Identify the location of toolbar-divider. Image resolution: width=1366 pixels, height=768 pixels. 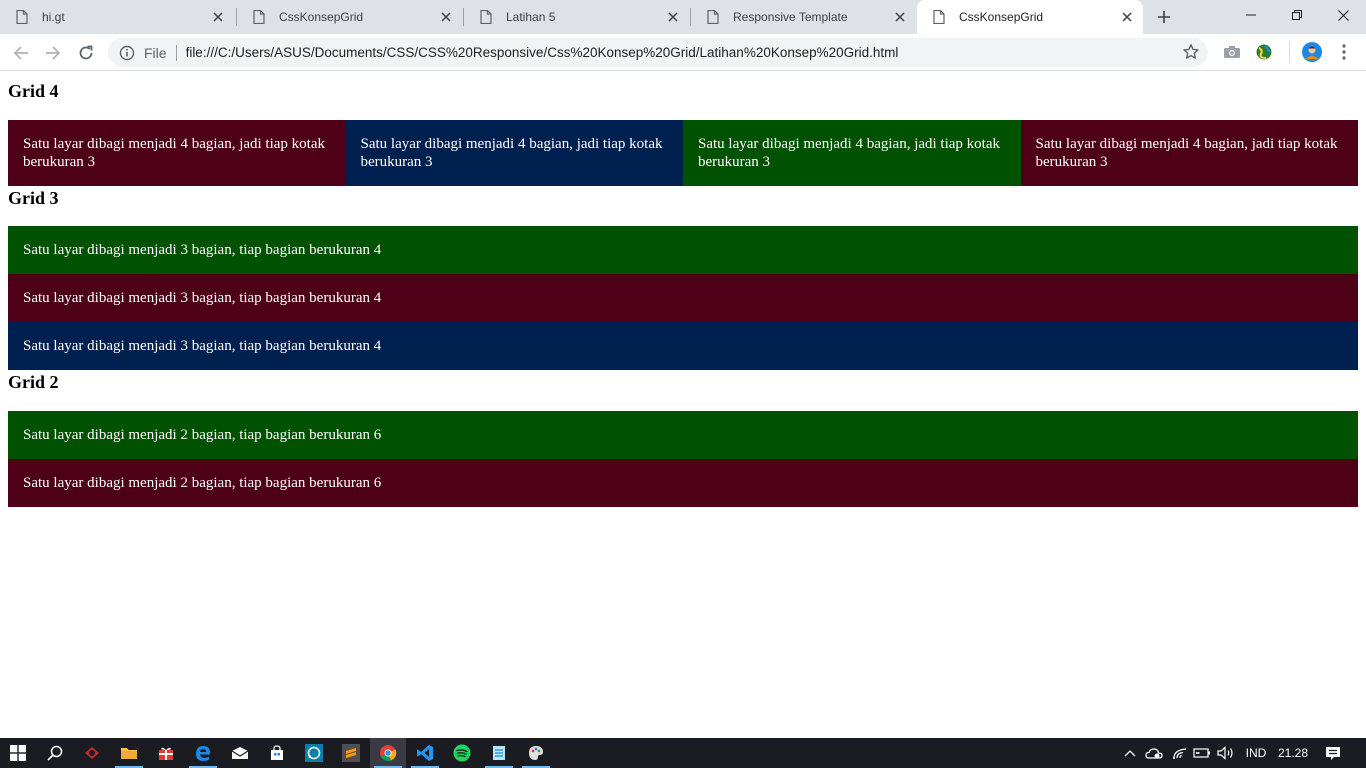
(1289, 52).